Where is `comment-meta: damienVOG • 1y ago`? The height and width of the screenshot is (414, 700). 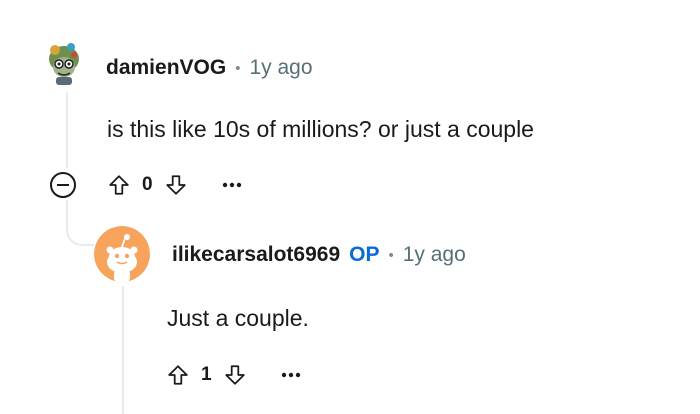 comment-meta: damienVOG • 1y ago is located at coordinates (209, 68).